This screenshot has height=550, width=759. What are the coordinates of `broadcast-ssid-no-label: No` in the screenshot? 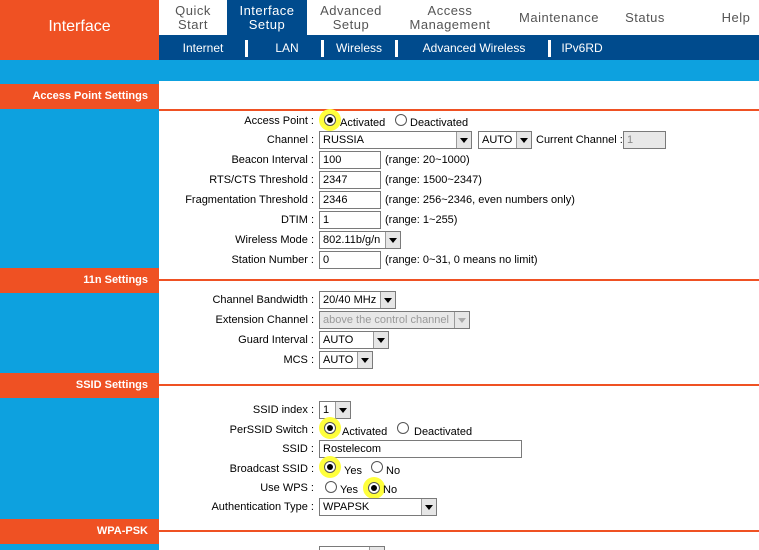 It's located at (393, 471).